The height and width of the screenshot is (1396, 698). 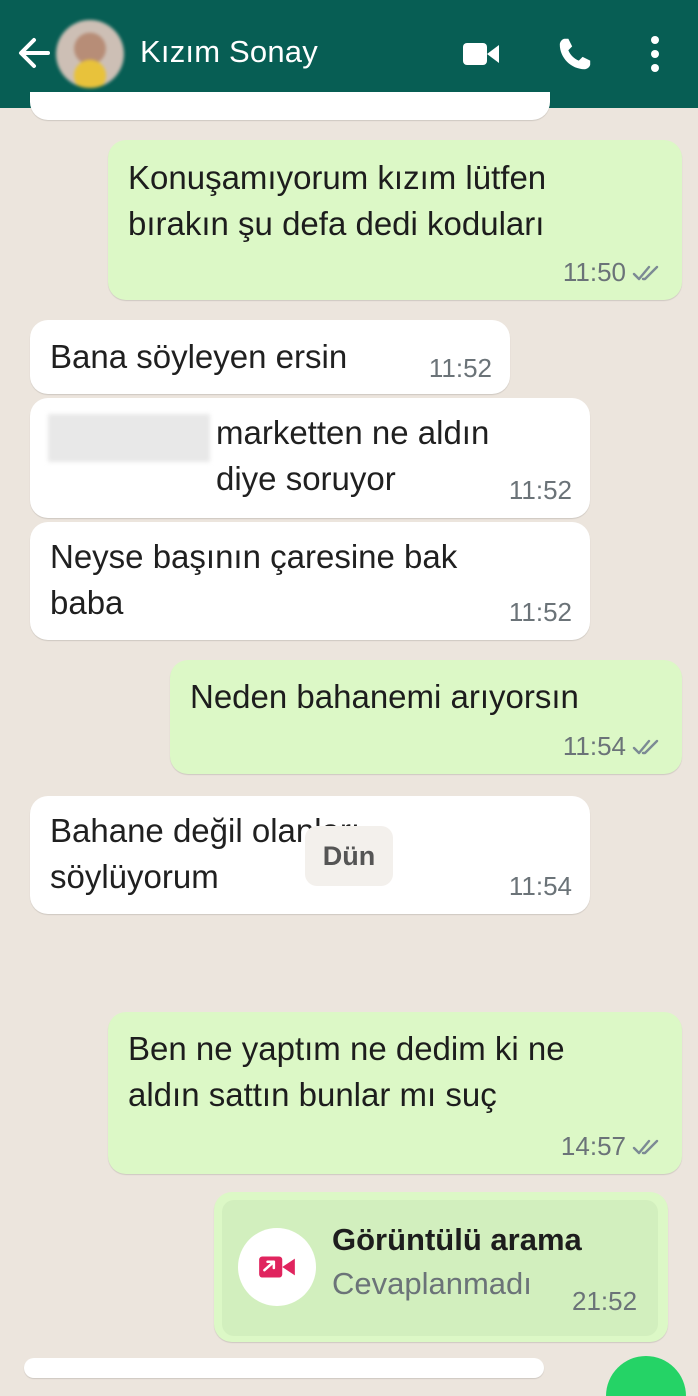 I want to click on message-incoming: Neyse başının çaresine bak baba 11:52, so click(x=310, y=581).